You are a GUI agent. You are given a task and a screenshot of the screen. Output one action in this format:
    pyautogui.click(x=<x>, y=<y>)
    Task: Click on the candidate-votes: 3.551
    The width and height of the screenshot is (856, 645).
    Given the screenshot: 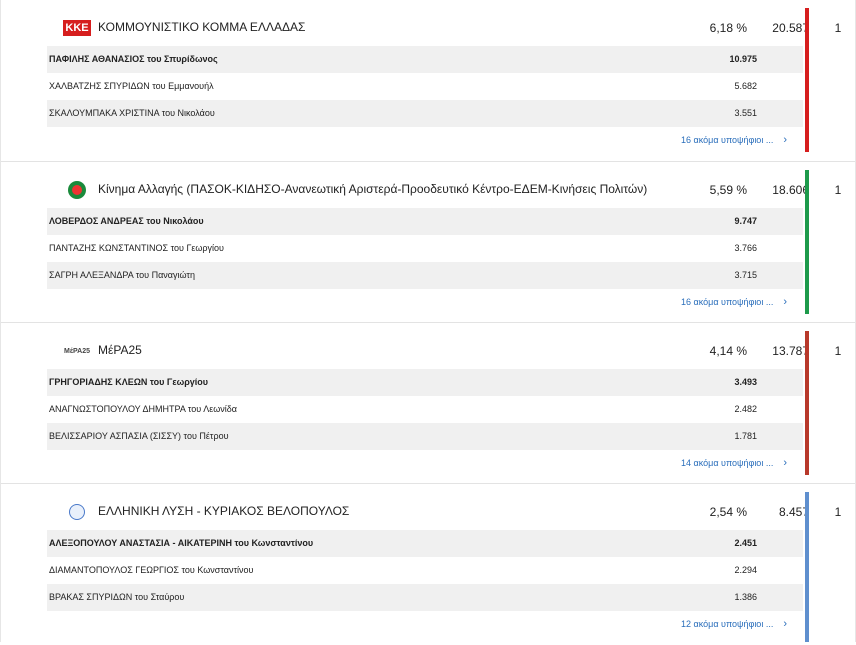 What is the action you would take?
    pyautogui.click(x=745, y=113)
    